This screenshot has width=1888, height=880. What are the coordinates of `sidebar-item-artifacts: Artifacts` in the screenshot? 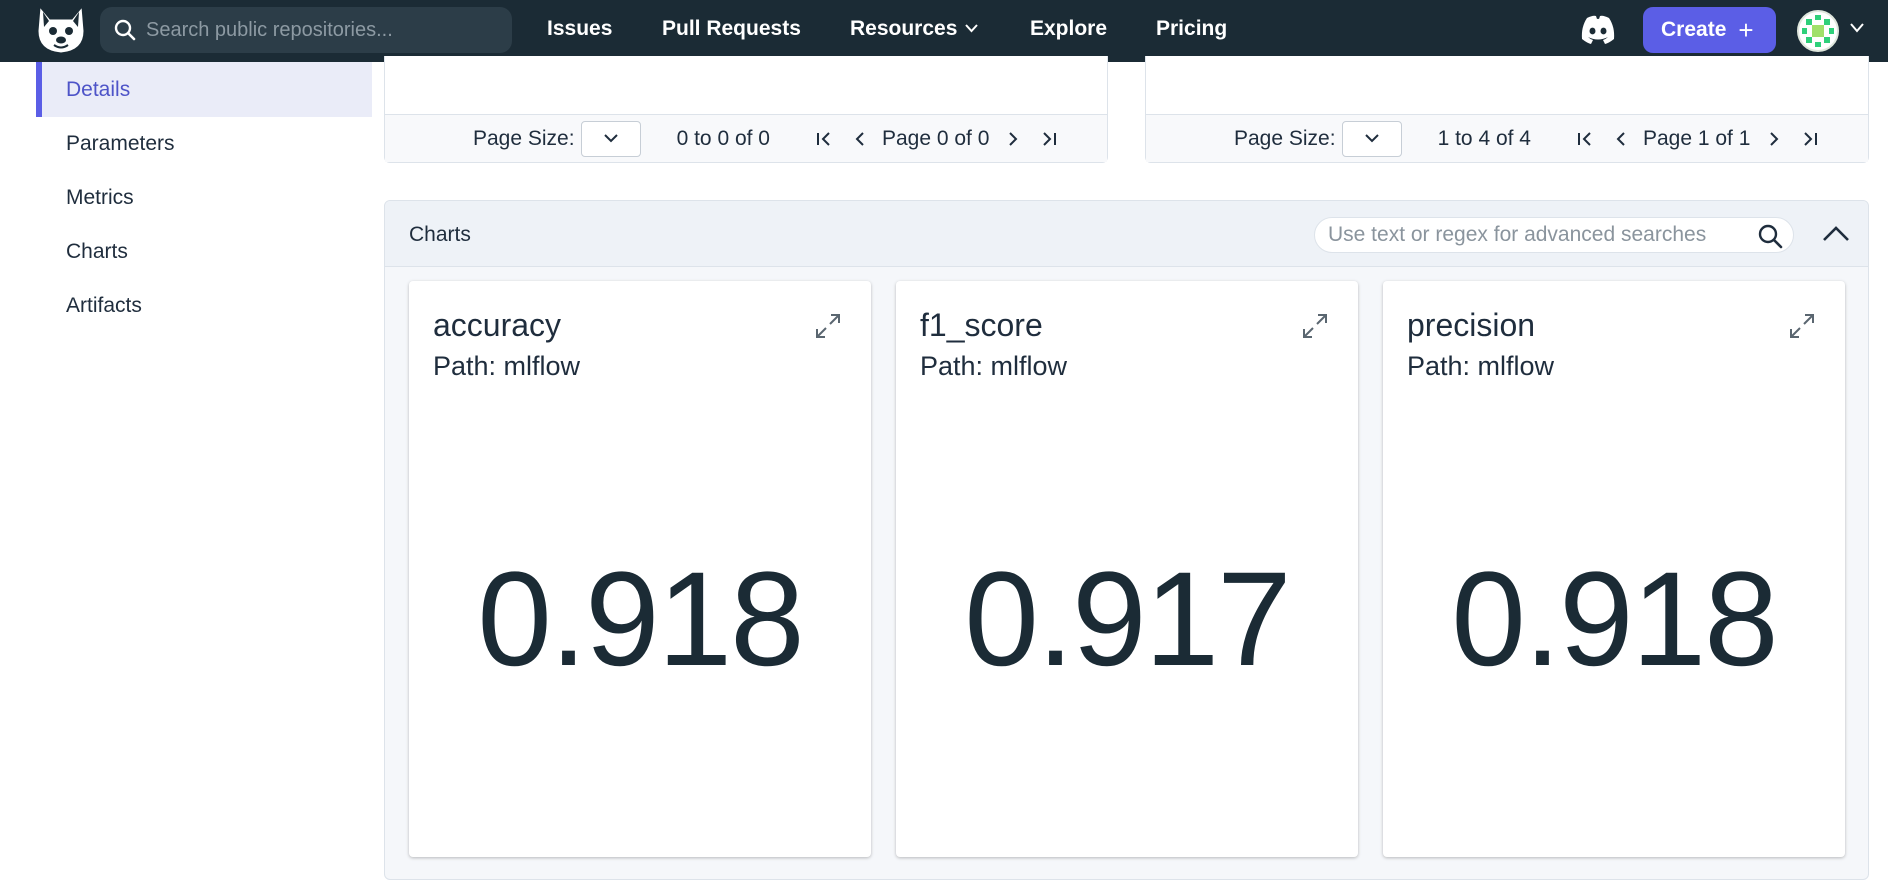 It's located at (204, 306).